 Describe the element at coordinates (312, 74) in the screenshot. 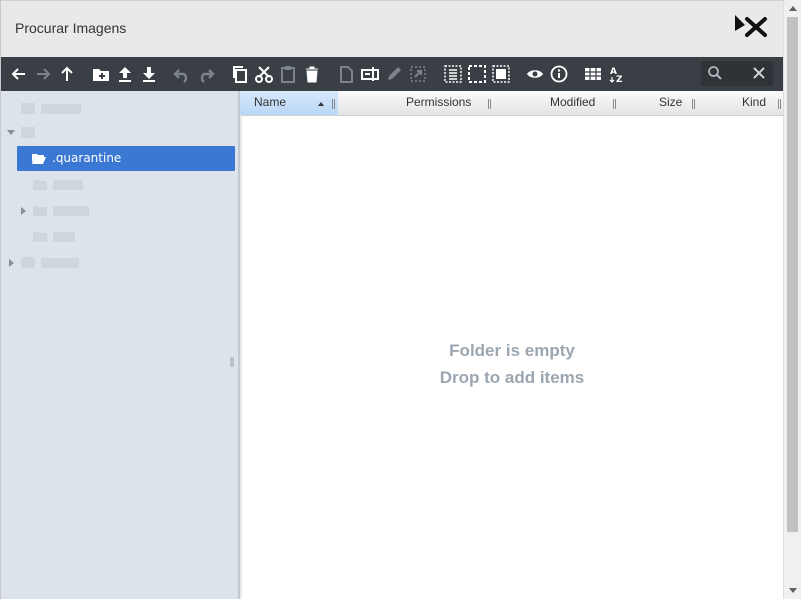

I see `delete-icon` at that location.